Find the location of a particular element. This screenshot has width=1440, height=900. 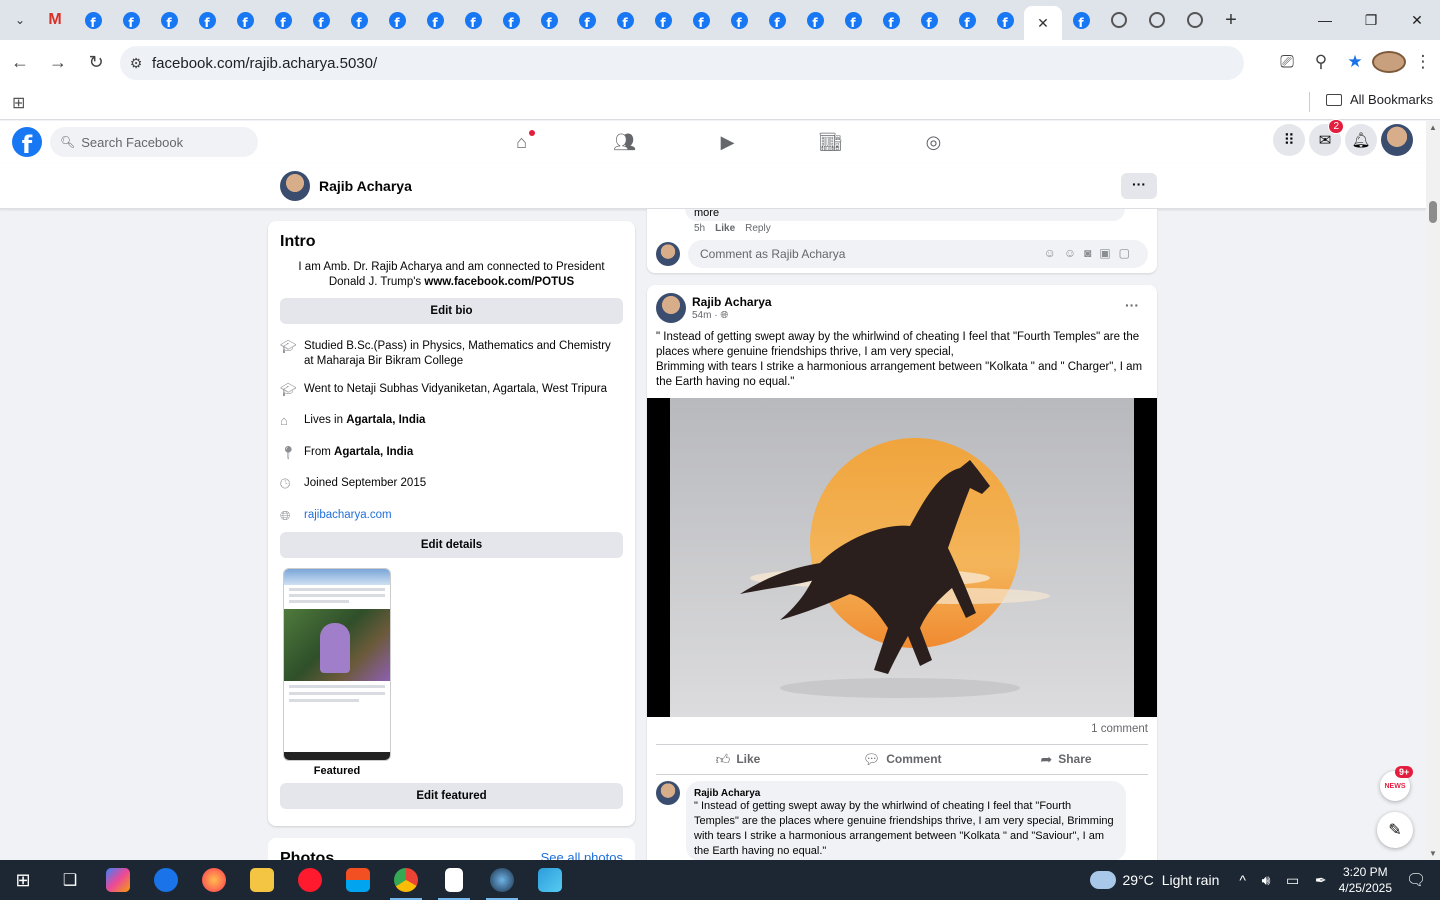

minimize-button: — is located at coordinates (1325, 20).